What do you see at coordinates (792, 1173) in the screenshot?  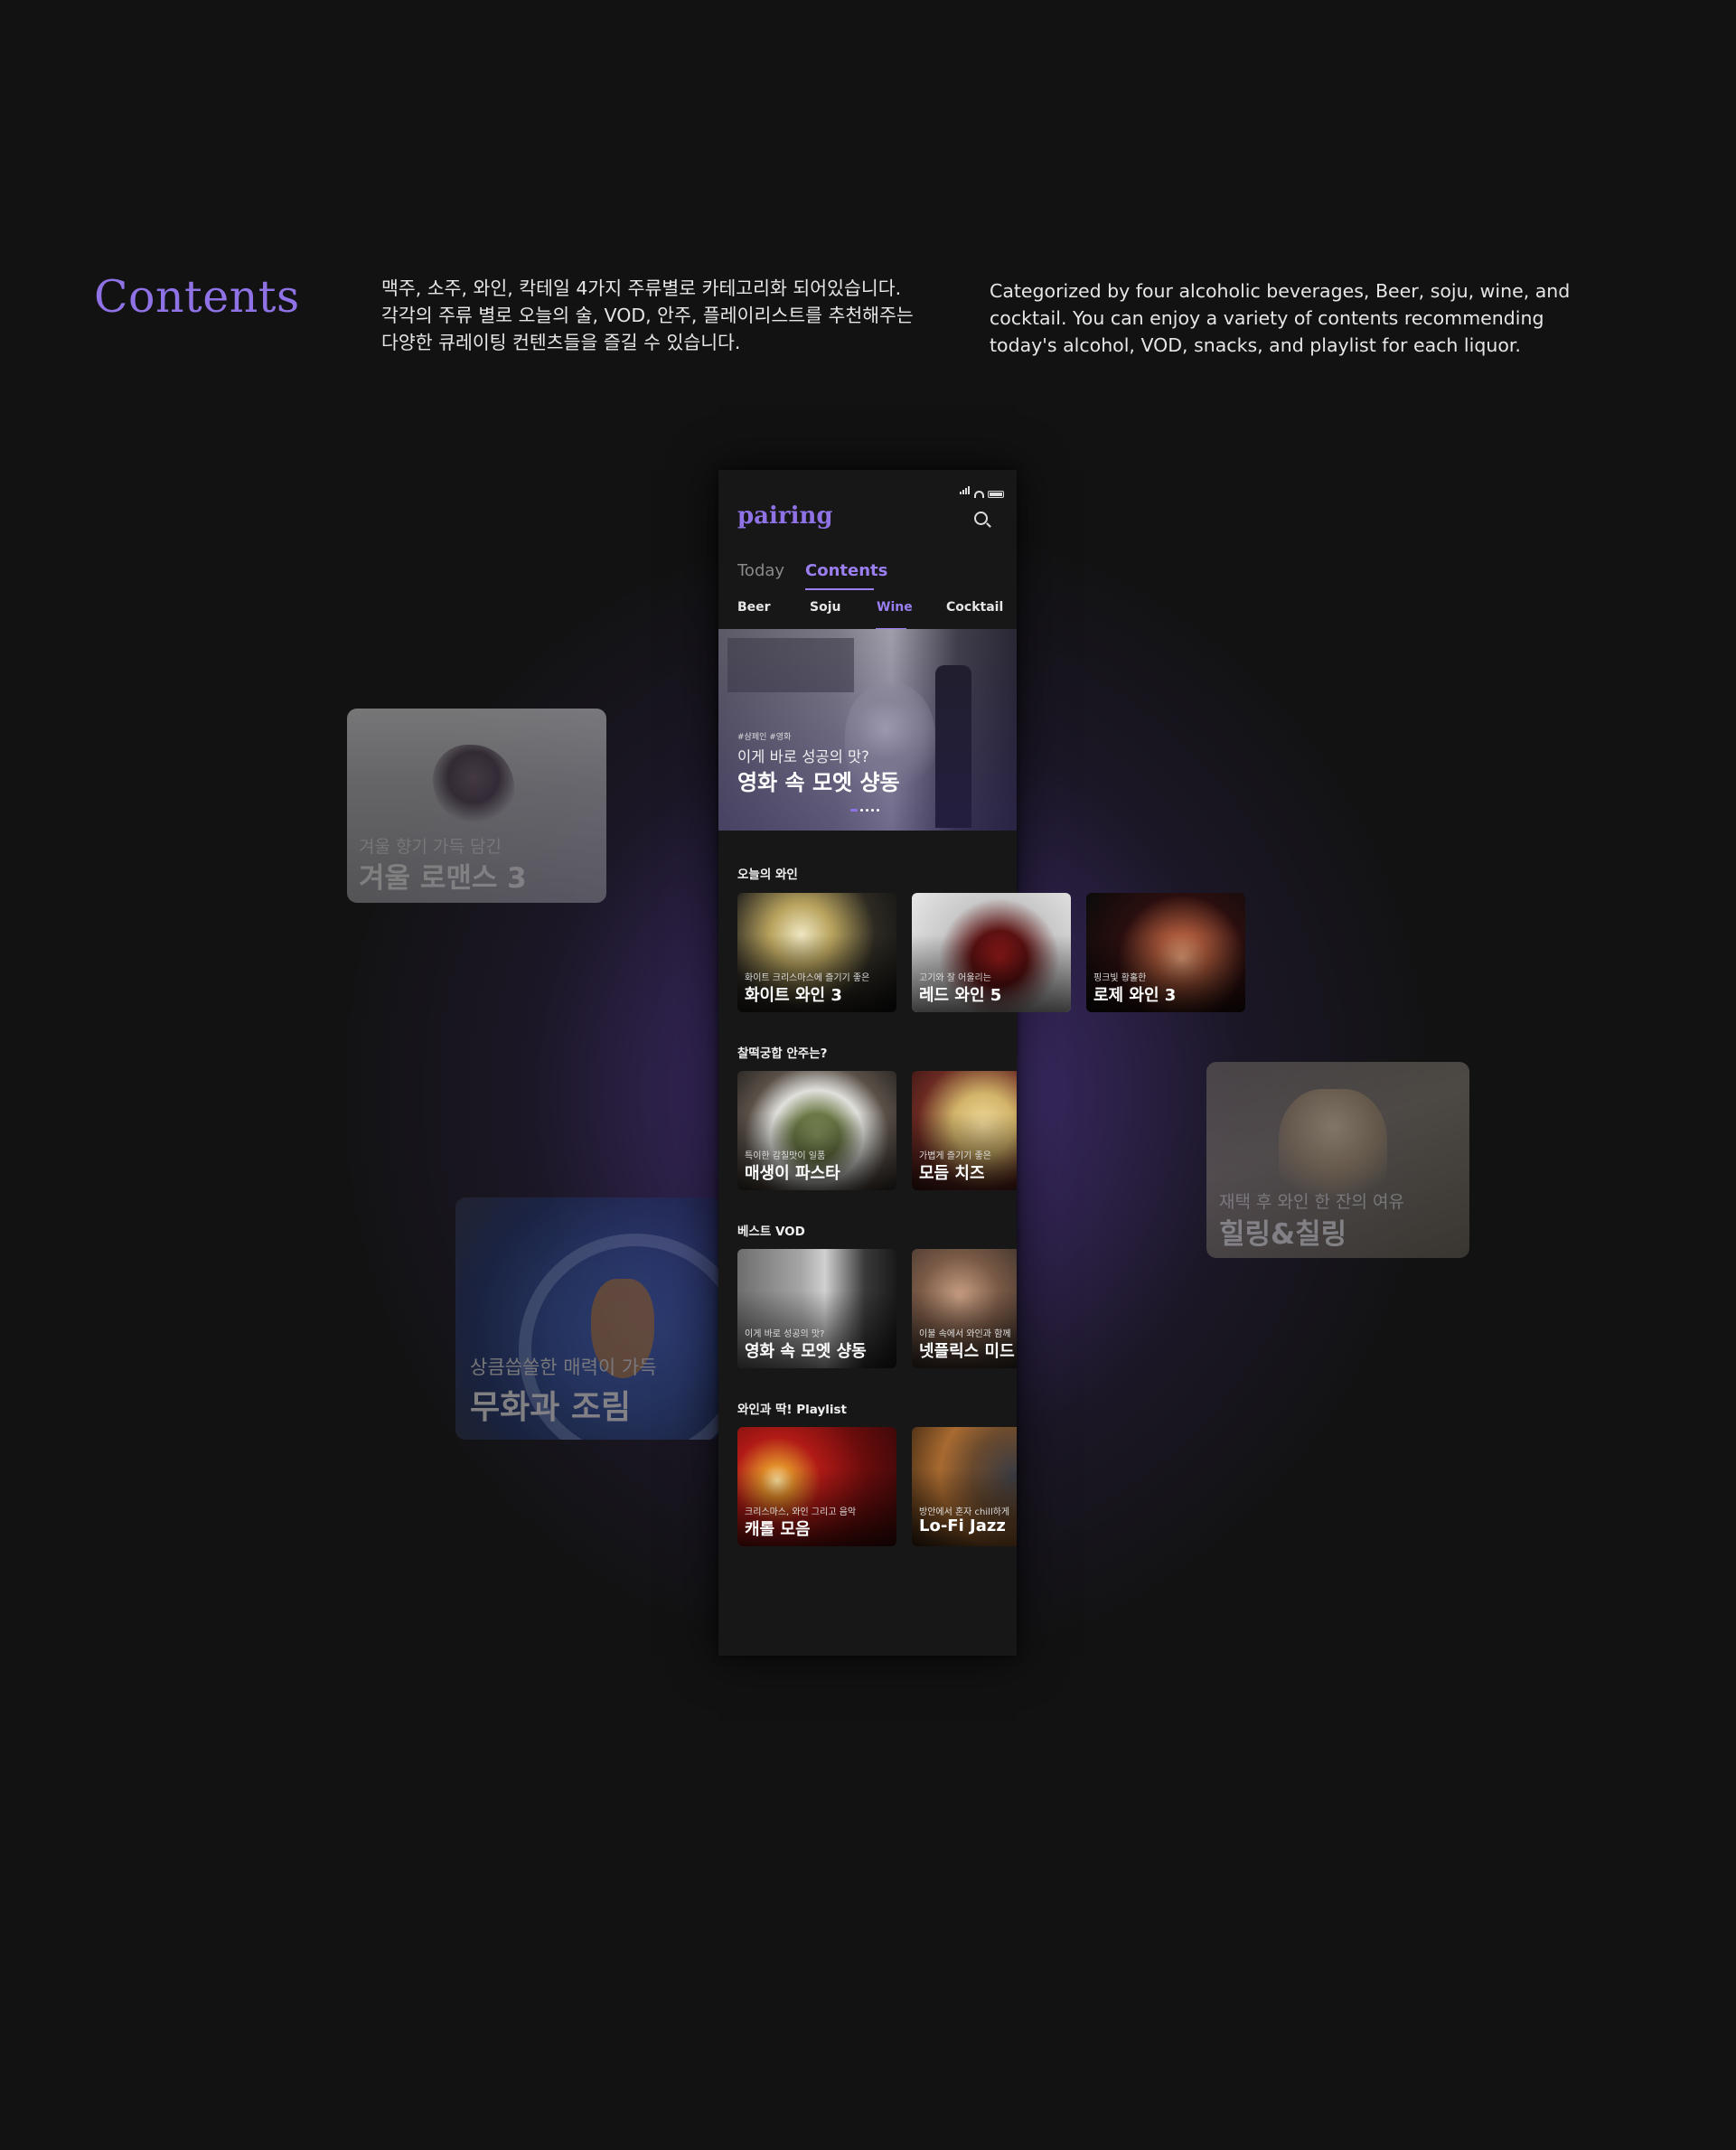 I see `card-title: 매생이 파스타` at bounding box center [792, 1173].